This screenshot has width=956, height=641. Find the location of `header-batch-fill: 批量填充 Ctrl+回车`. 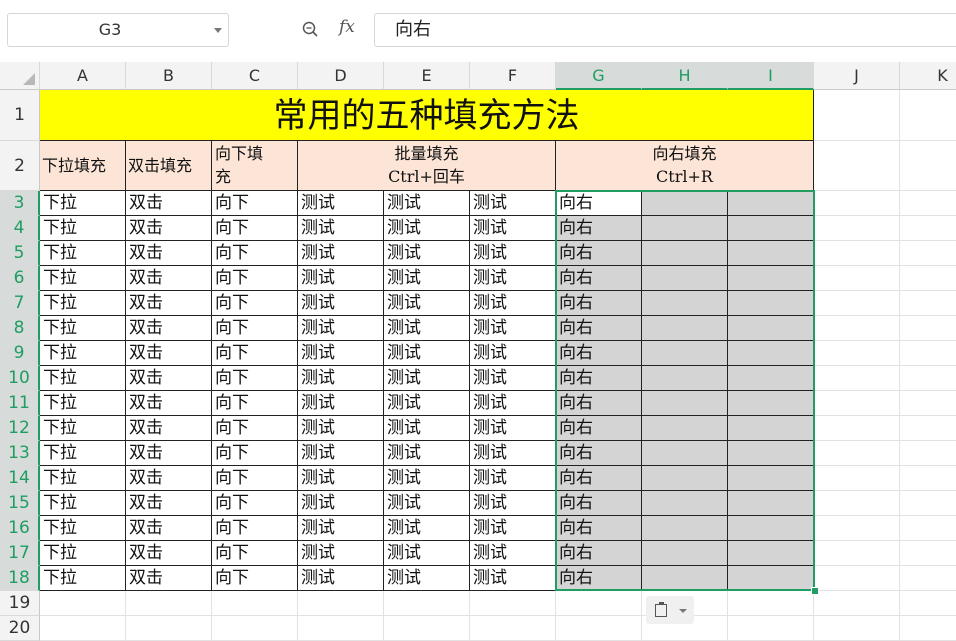

header-batch-fill: 批量填充 Ctrl+回车 is located at coordinates (427, 166).